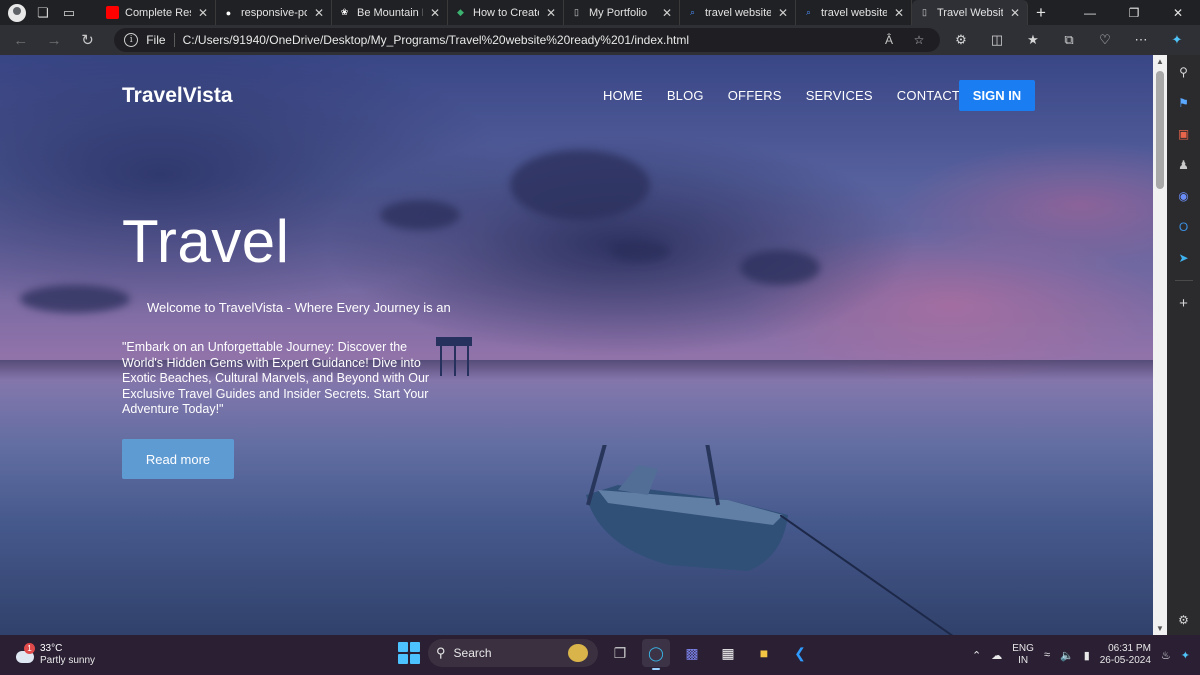  Describe the element at coordinates (1134, 12) in the screenshot. I see `maximize-icon: ❐` at that location.